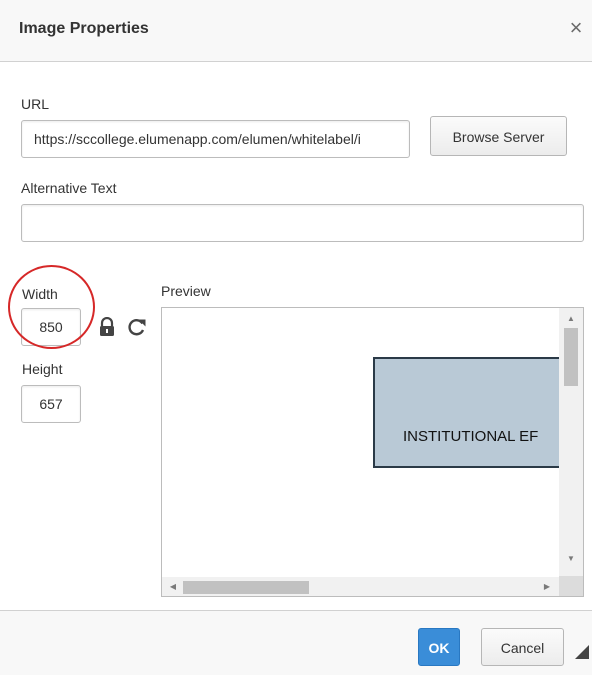 The width and height of the screenshot is (592, 675). Describe the element at coordinates (571, 586) in the screenshot. I see `scrollbar-corner` at that location.